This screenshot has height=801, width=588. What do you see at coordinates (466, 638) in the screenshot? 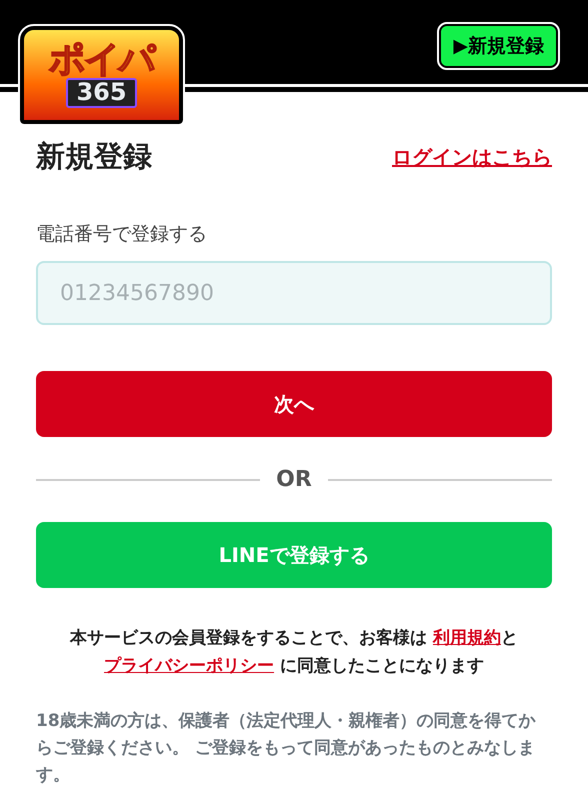
I see `terms-link: 利用規約` at bounding box center [466, 638].